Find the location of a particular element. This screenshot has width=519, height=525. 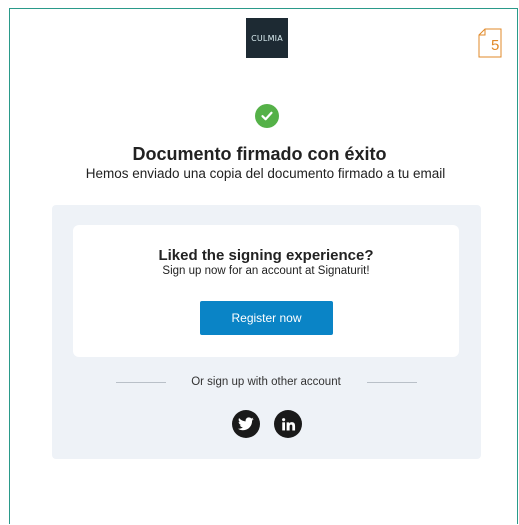

linkedin-icon is located at coordinates (288, 424).